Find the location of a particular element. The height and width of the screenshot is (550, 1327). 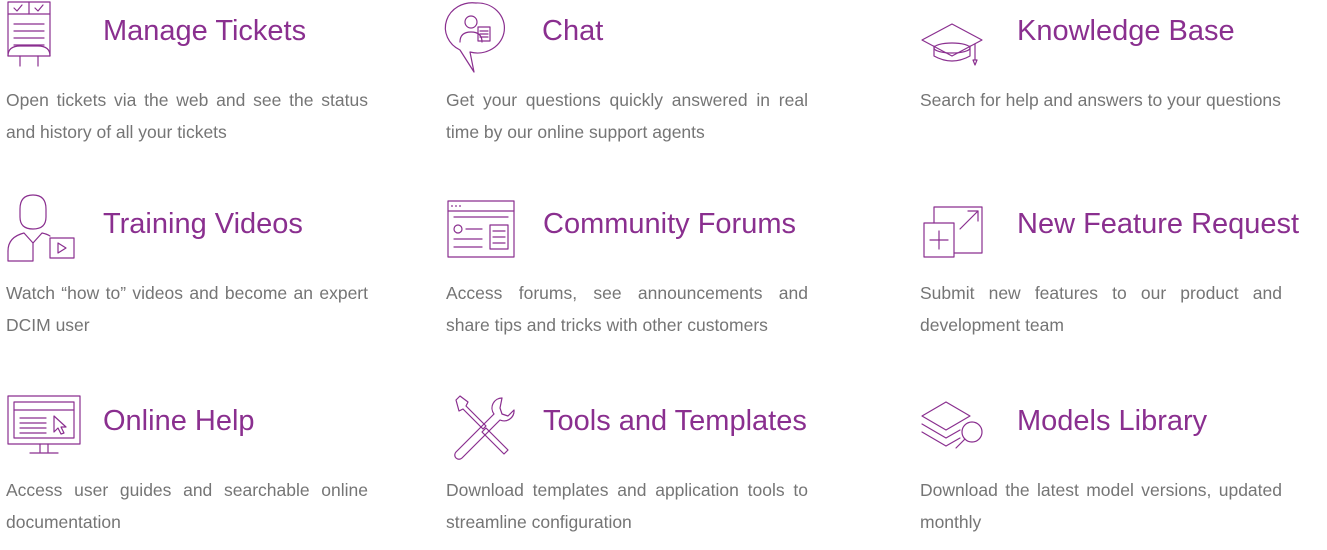

new-feature-icon is located at coordinates (960, 231).